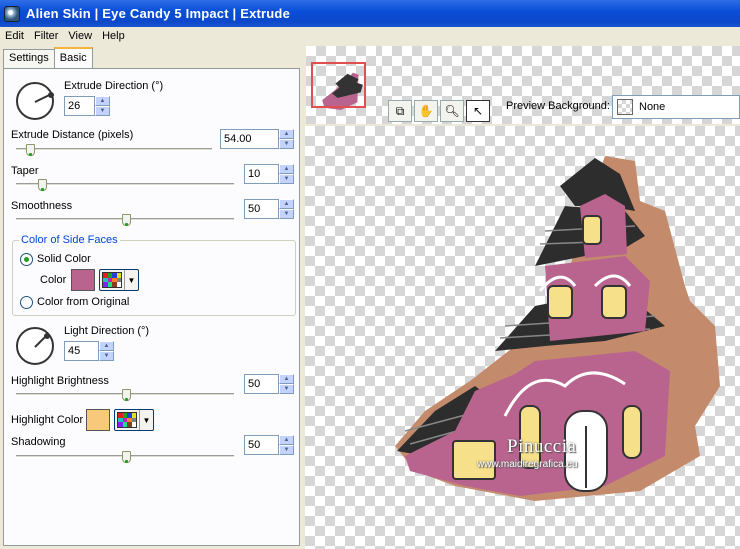 The width and height of the screenshot is (740, 549). Describe the element at coordinates (69, 240) in the screenshot. I see `side-faces-legend: Color of Side Faces` at that location.